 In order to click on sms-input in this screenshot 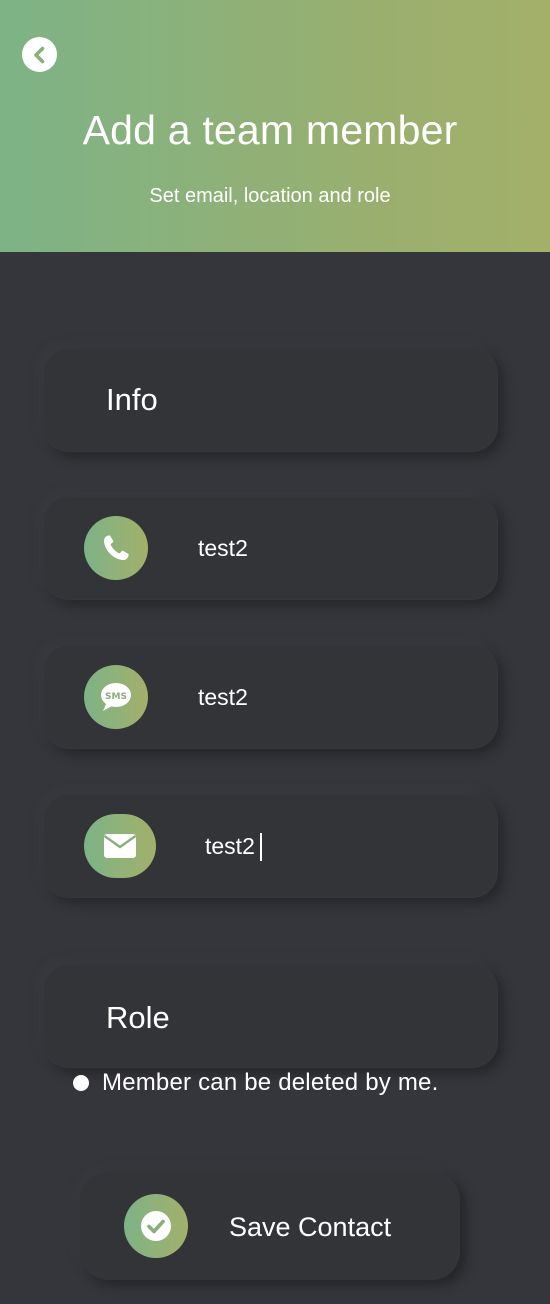, I will do `click(328, 697)`.